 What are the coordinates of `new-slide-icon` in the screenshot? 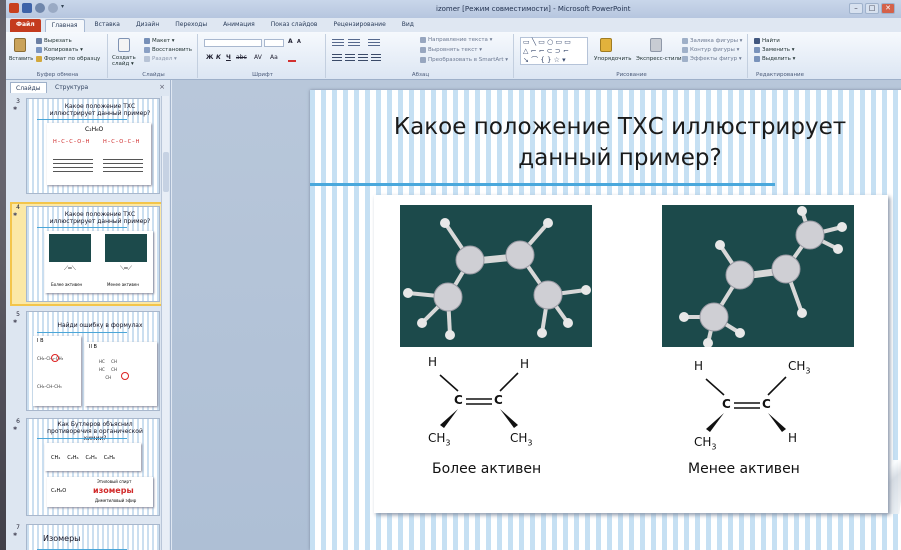 It's located at (124, 45).